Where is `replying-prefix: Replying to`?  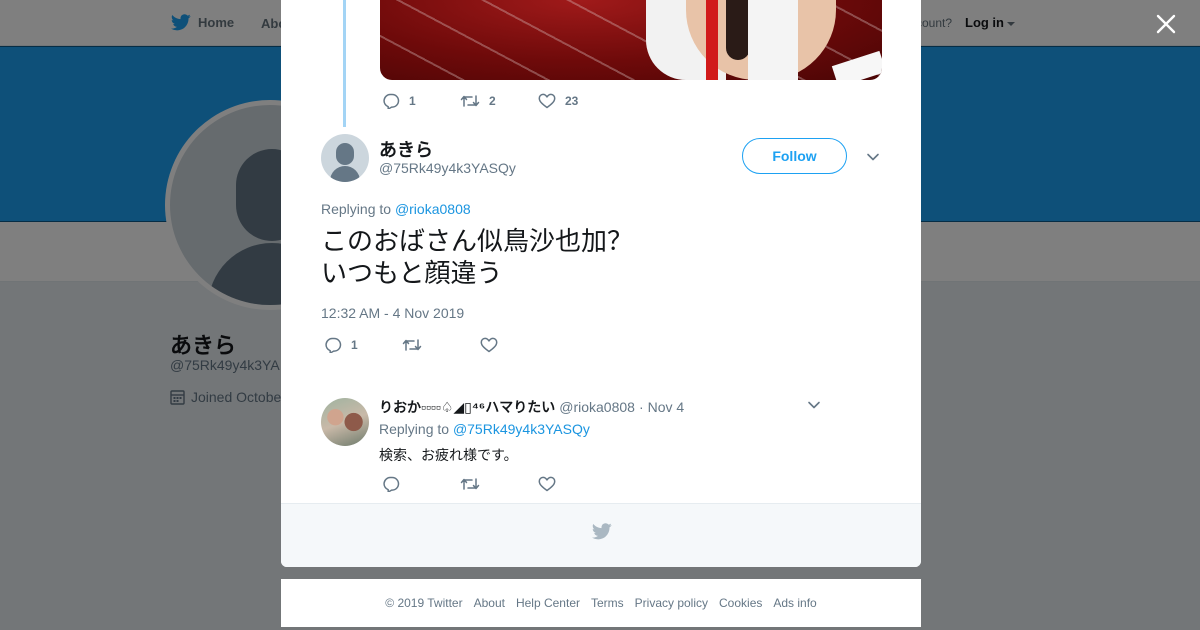 replying-prefix: Replying to is located at coordinates (358, 209).